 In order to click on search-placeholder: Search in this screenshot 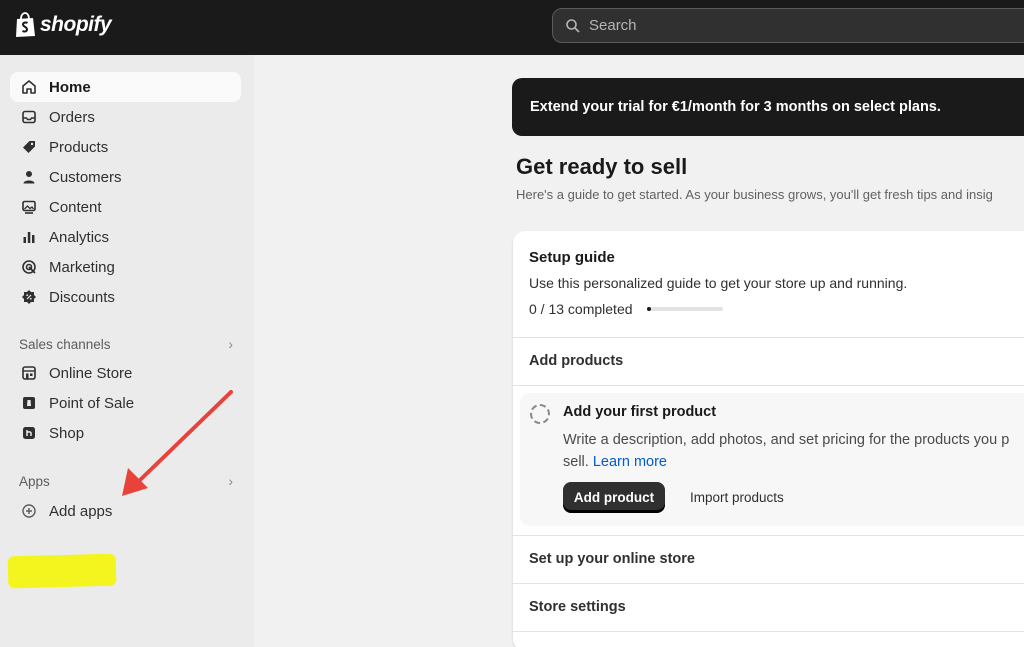, I will do `click(613, 25)`.